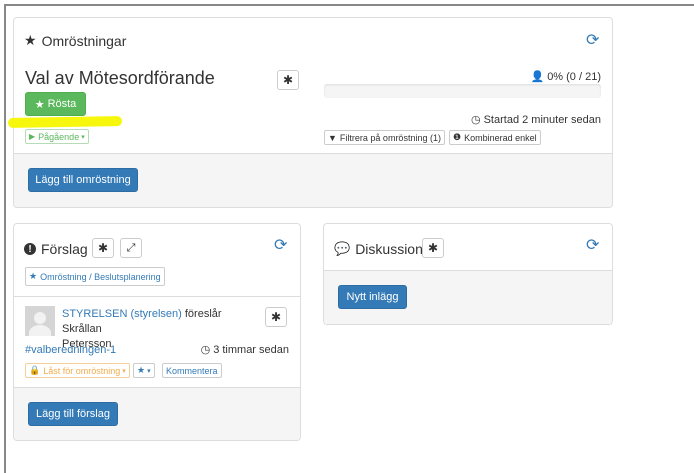 The image size is (694, 473). I want to click on avatar, so click(40, 321).